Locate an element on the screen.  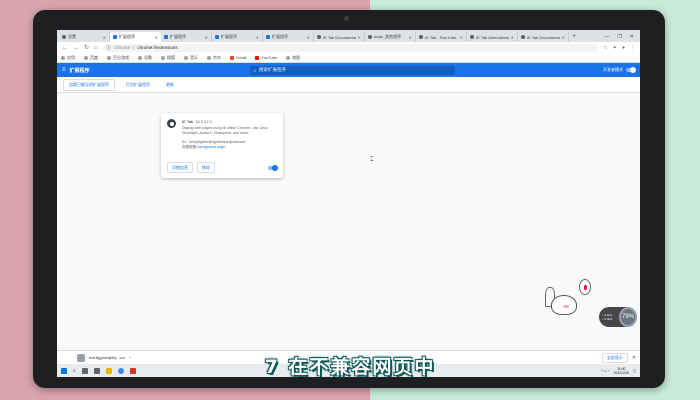
bookmark-youtube: YouTube is located at coordinates (266, 57).